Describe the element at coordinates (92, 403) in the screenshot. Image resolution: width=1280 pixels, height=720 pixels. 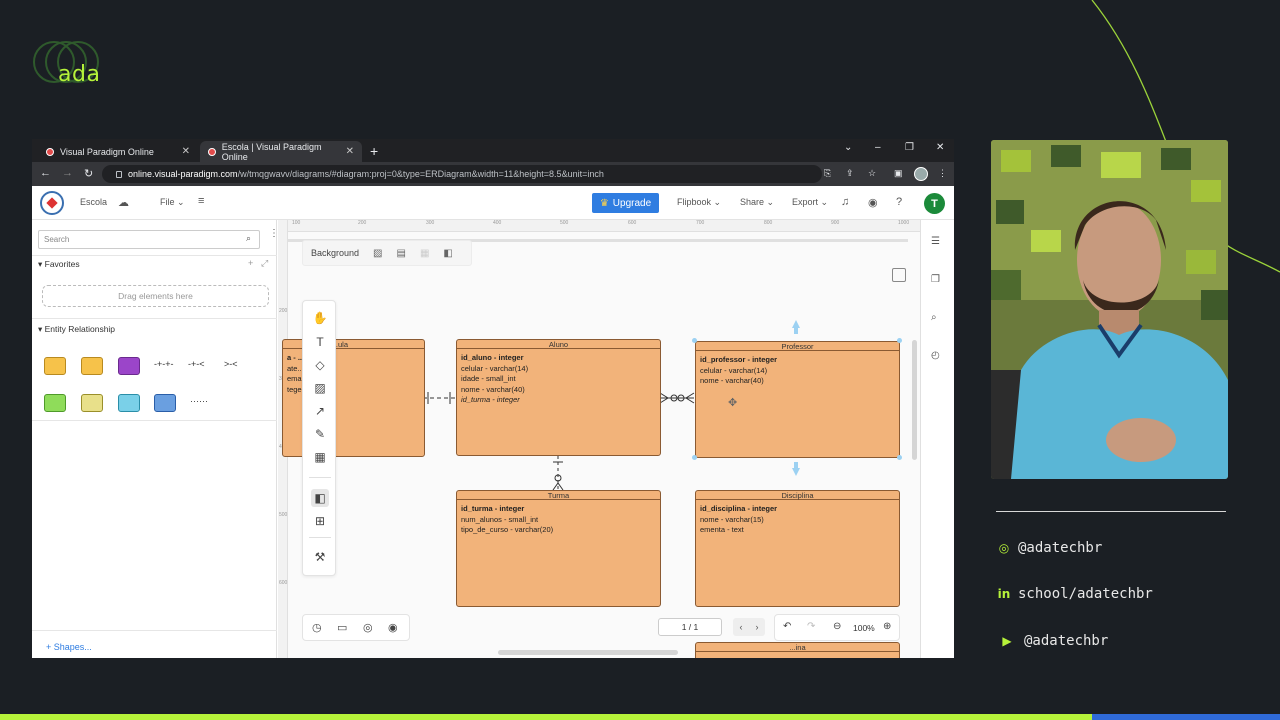
I see `table-shape` at that location.